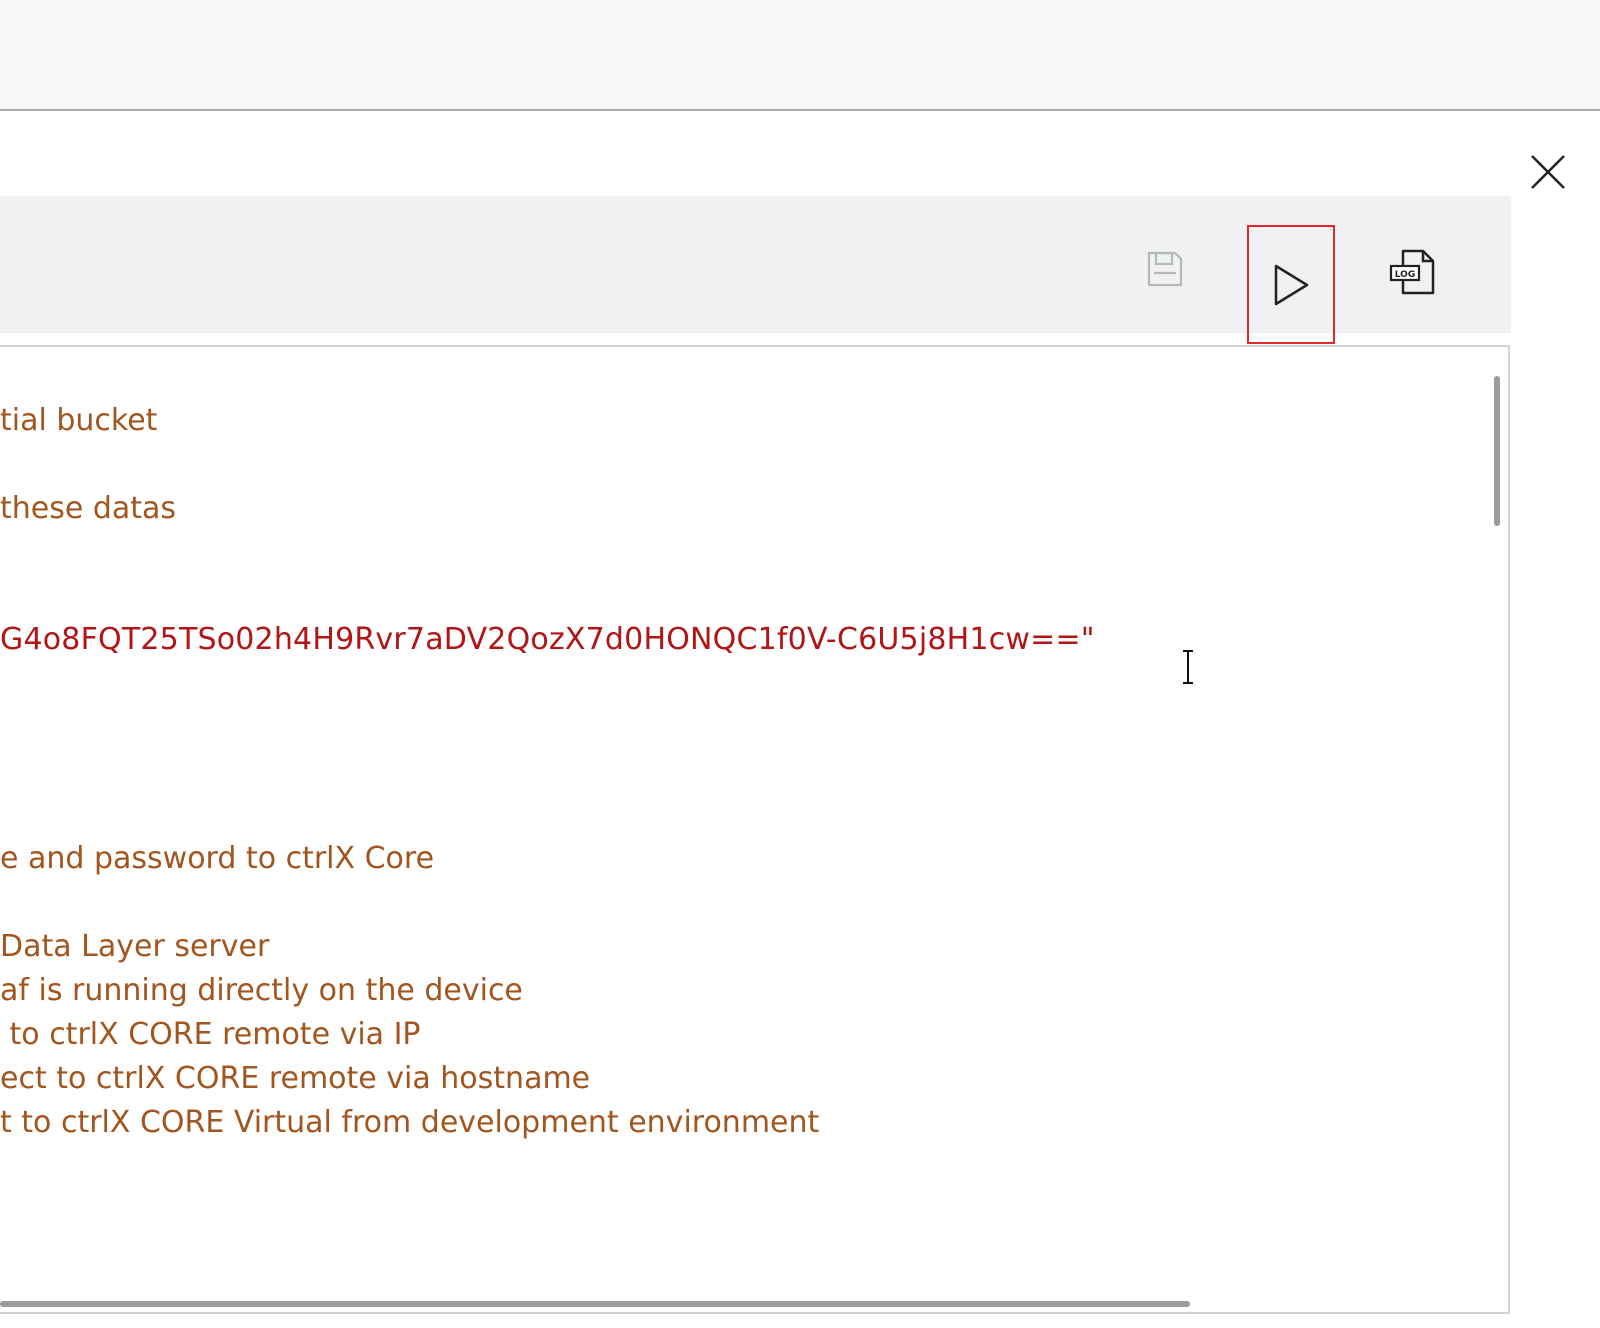 Image resolution: width=1600 pixels, height=1328 pixels. Describe the element at coordinates (595, 1304) in the screenshot. I see `horizontal-scrollbar` at that location.